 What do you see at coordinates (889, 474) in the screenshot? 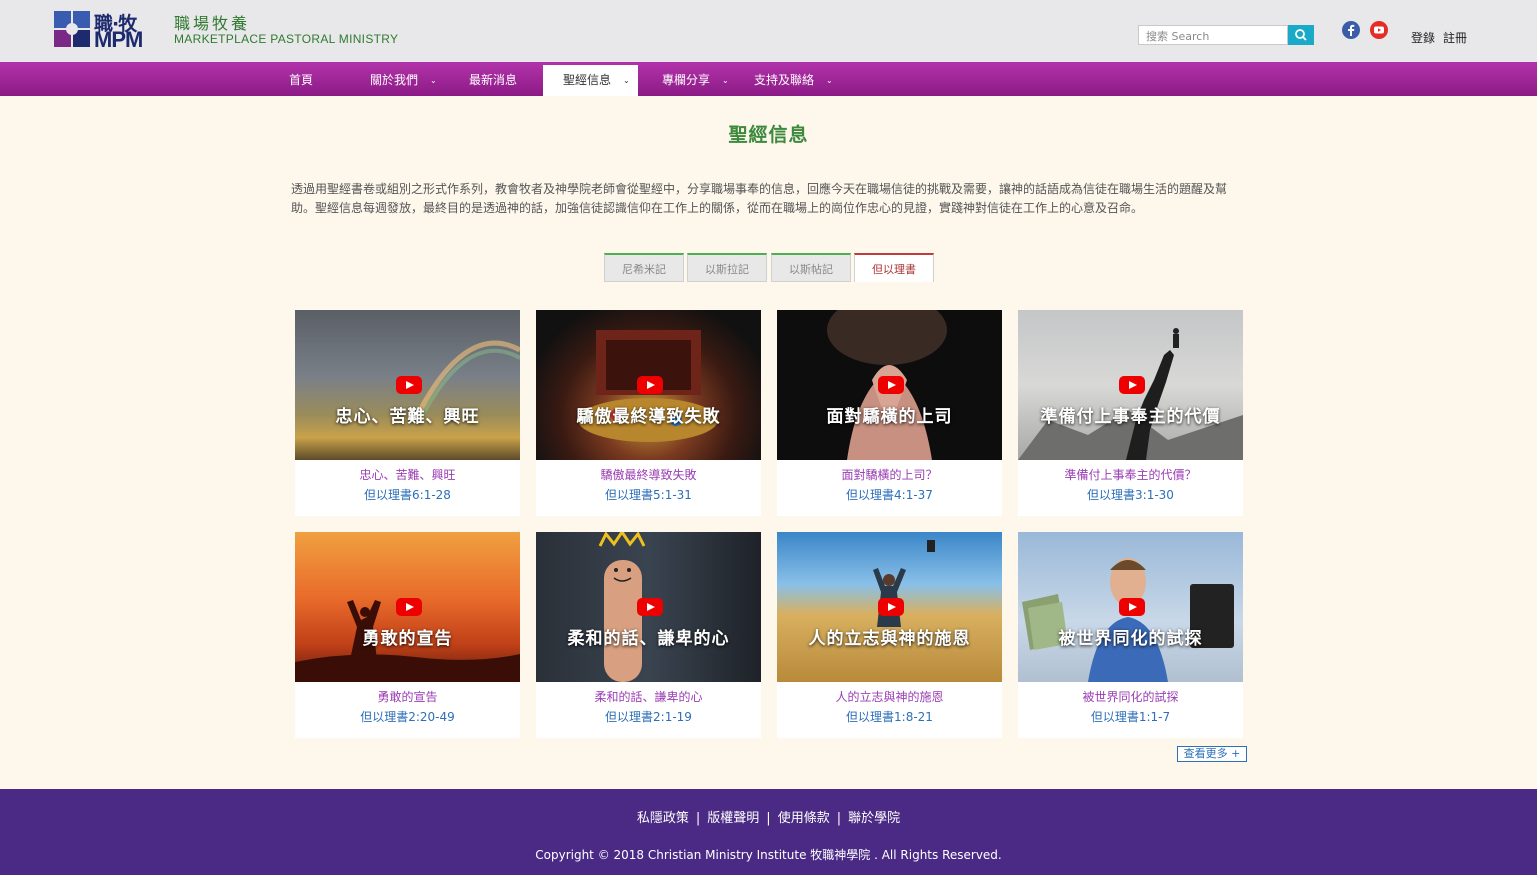
I see `video-title-link: 面對驕橫的上司？` at bounding box center [889, 474].